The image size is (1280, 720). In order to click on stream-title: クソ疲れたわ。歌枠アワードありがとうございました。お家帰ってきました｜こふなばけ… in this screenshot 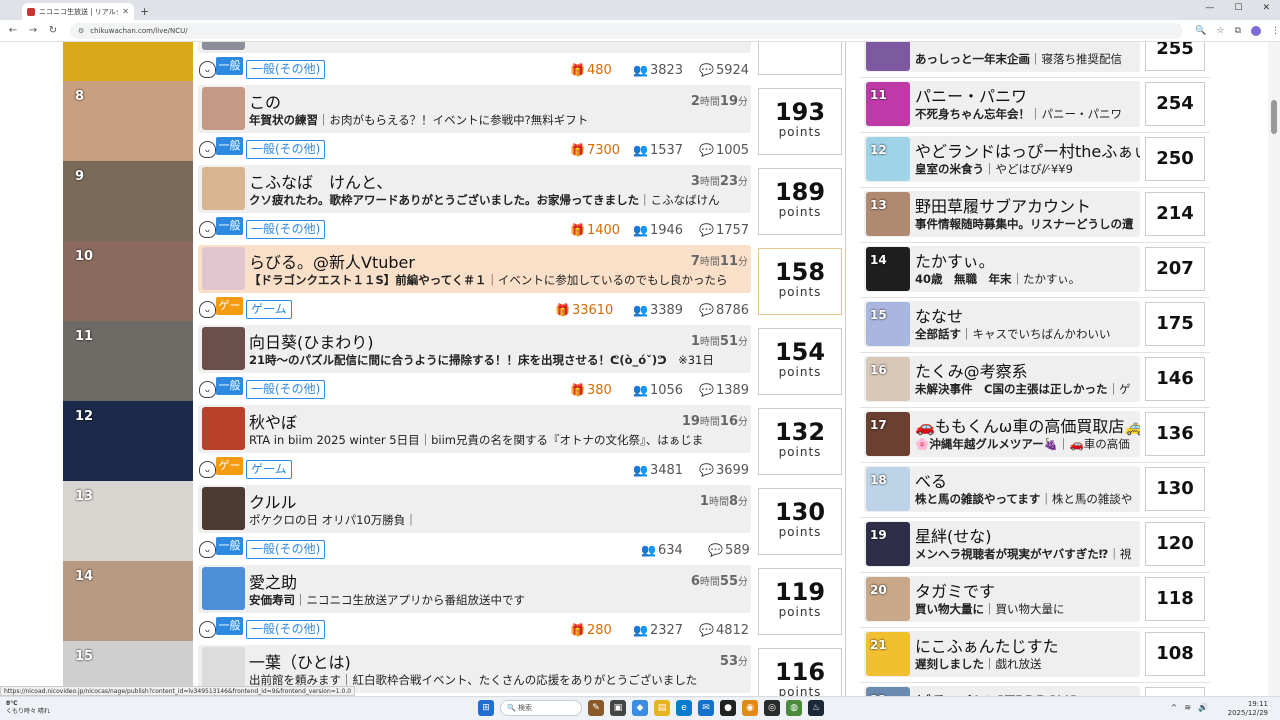, I will do `click(499, 200)`.